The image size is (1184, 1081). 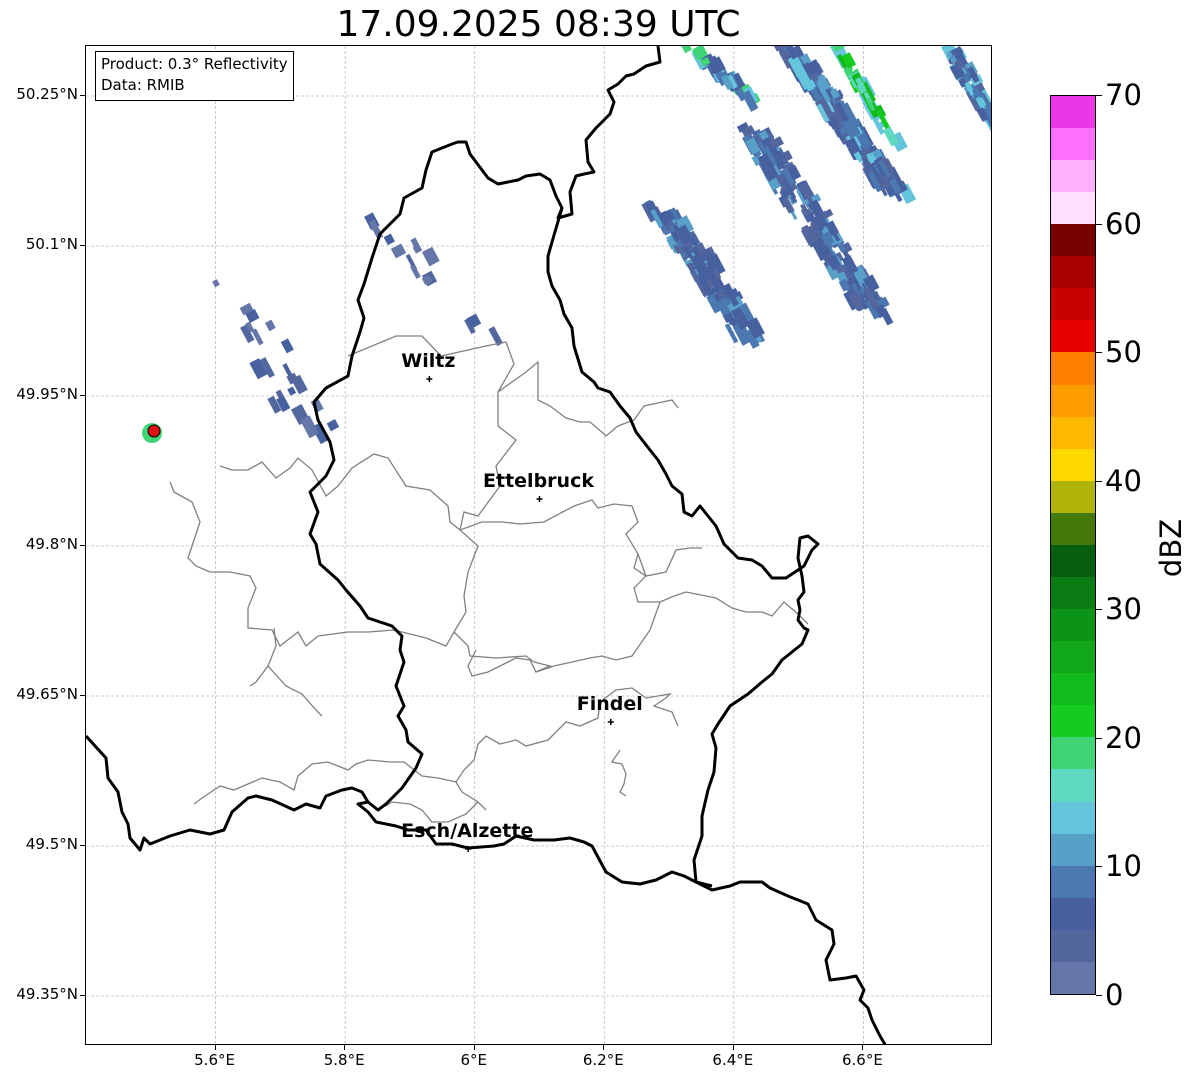 I want to click on lat-tick-label: 50.25°N, so click(x=47, y=94).